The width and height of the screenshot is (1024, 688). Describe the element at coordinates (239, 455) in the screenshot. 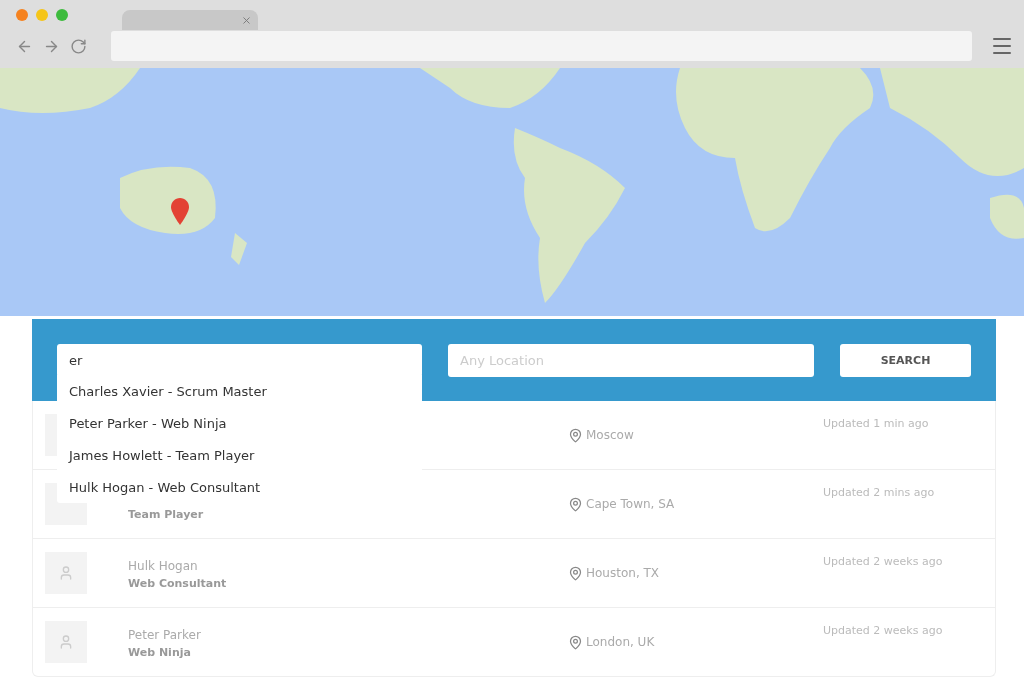

I see `suggestion-item: James Howlett - Team Player` at that location.